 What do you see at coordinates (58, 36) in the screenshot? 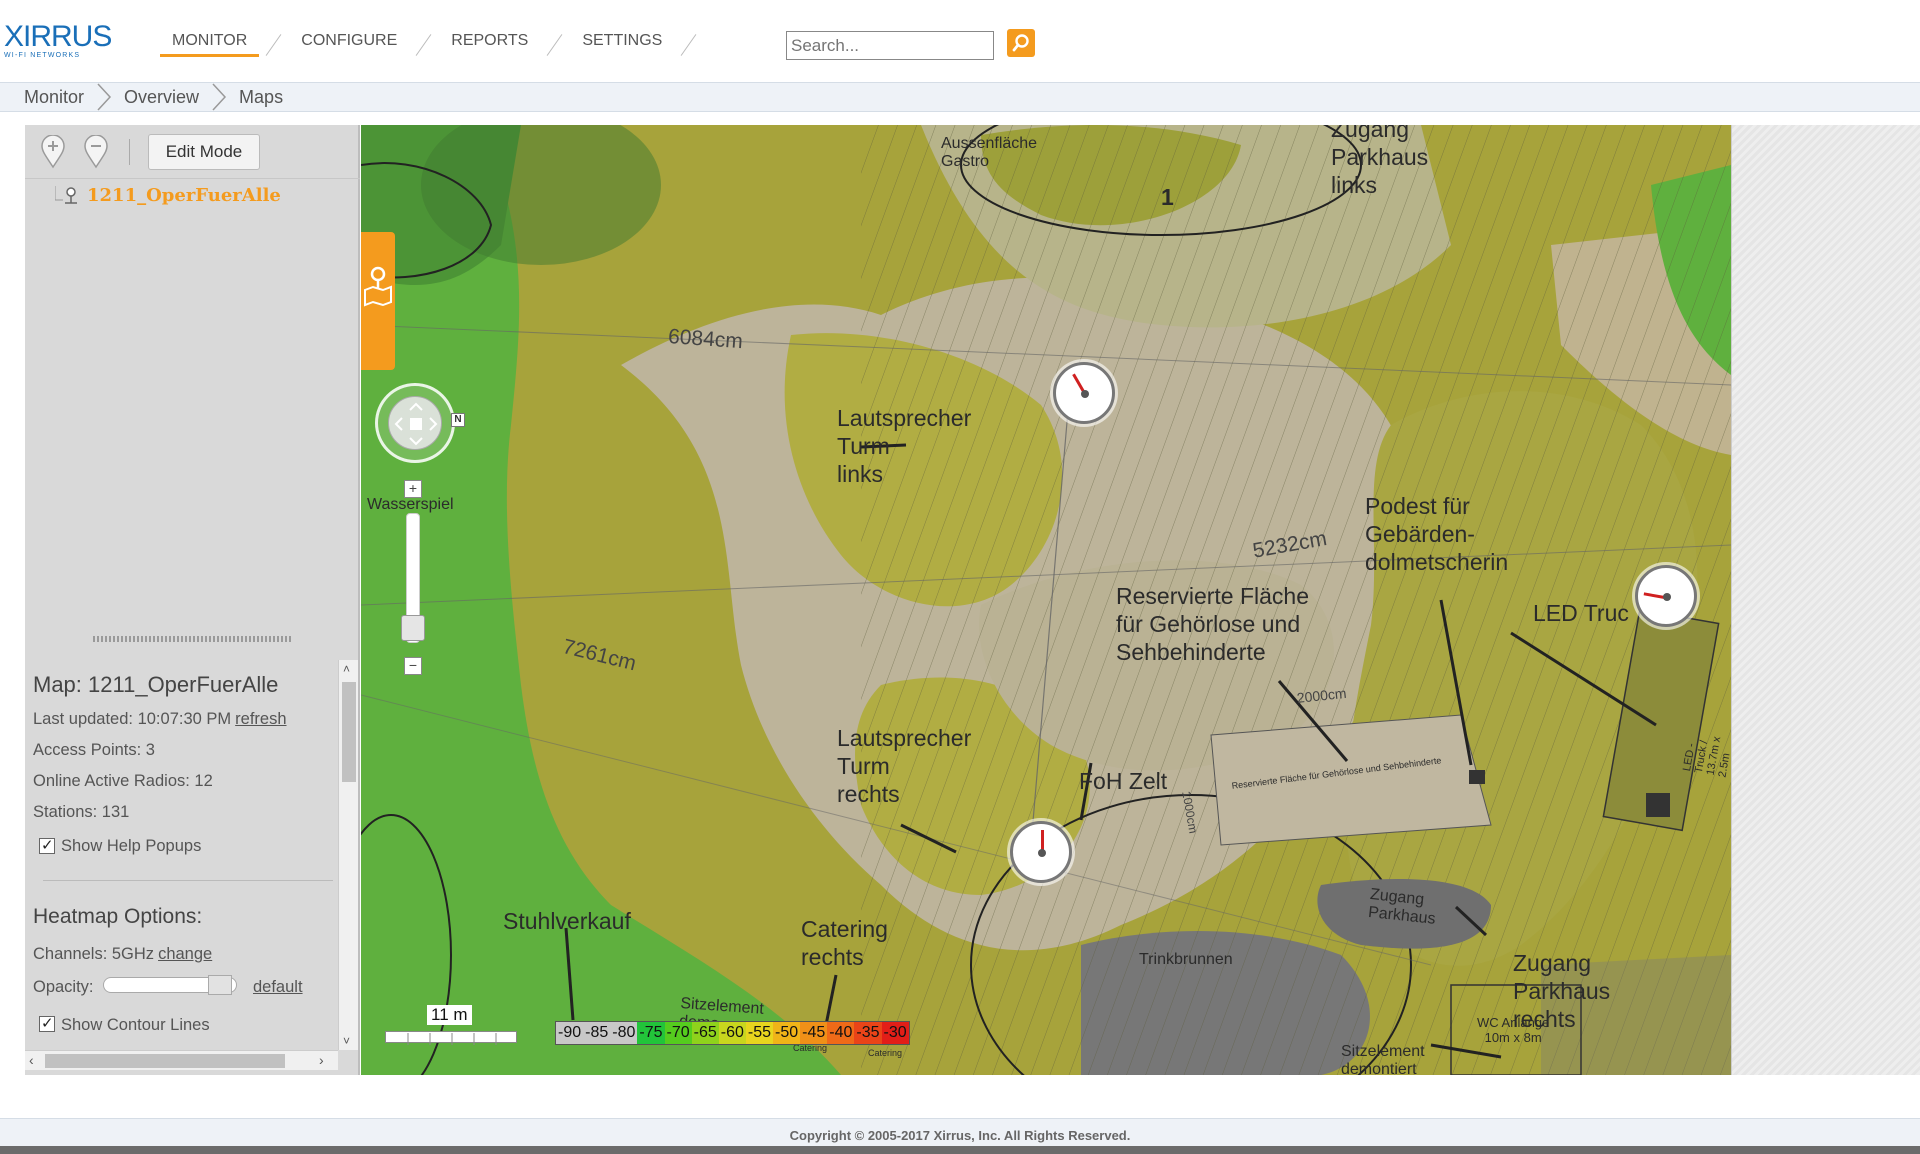
I see `logo-text: XIRRUS` at bounding box center [58, 36].